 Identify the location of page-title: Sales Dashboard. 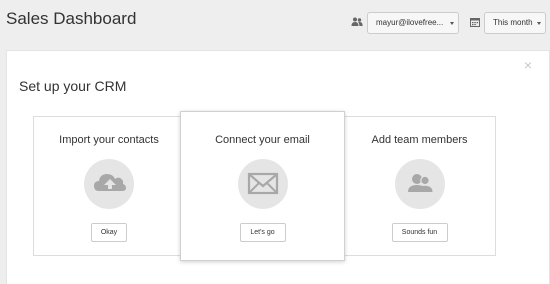
(71, 18).